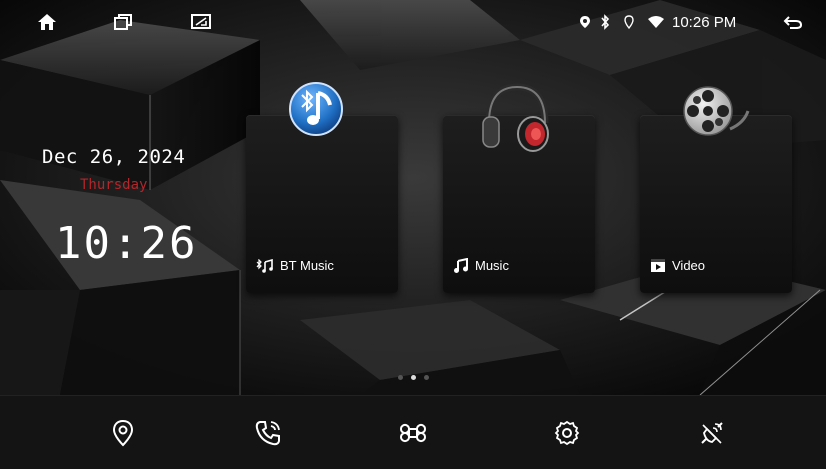 This screenshot has height=469, width=826. Describe the element at coordinates (413, 22) in the screenshot. I see `status-bar: 10:26 PM` at that location.